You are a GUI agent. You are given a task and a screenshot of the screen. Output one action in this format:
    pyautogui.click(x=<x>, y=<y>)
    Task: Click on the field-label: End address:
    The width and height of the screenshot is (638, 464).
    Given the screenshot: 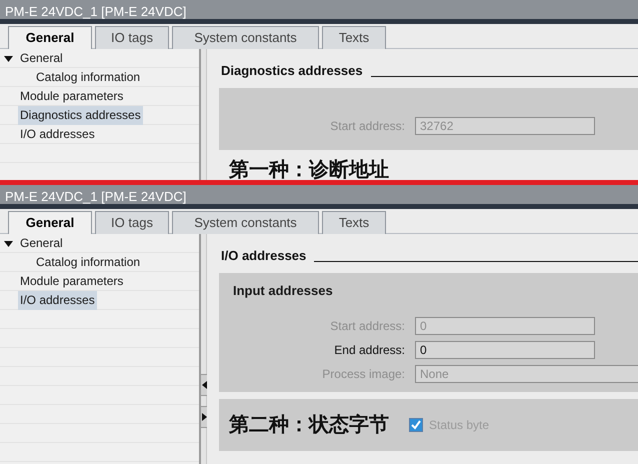 What is the action you would take?
    pyautogui.click(x=369, y=350)
    